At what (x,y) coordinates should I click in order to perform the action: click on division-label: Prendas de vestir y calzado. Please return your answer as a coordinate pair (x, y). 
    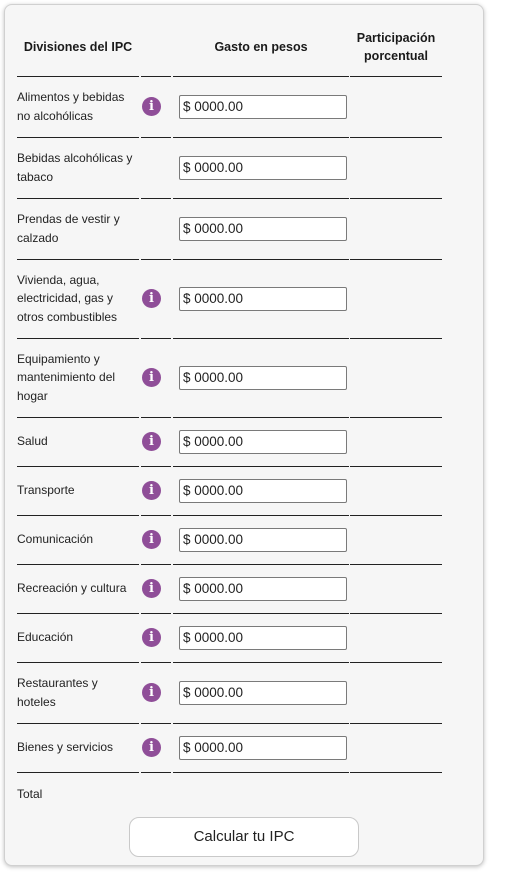
    Looking at the image, I should click on (68, 228).